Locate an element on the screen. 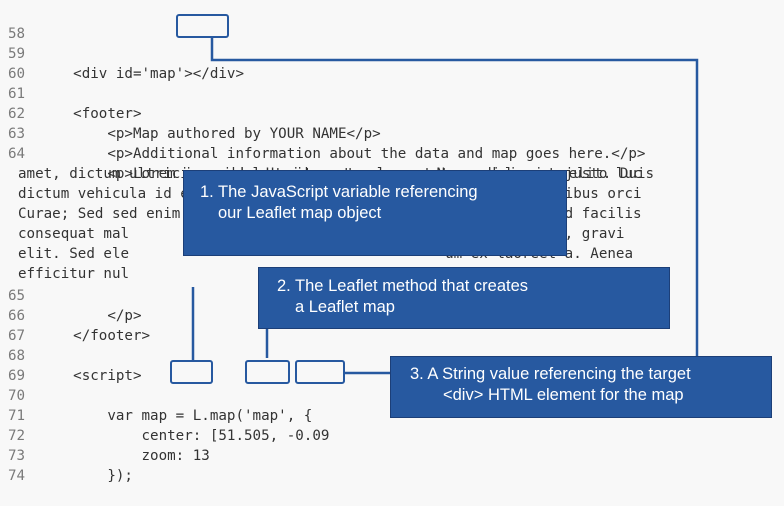 The width and height of the screenshot is (784, 506). highlight-div-id is located at coordinates (202, 26).